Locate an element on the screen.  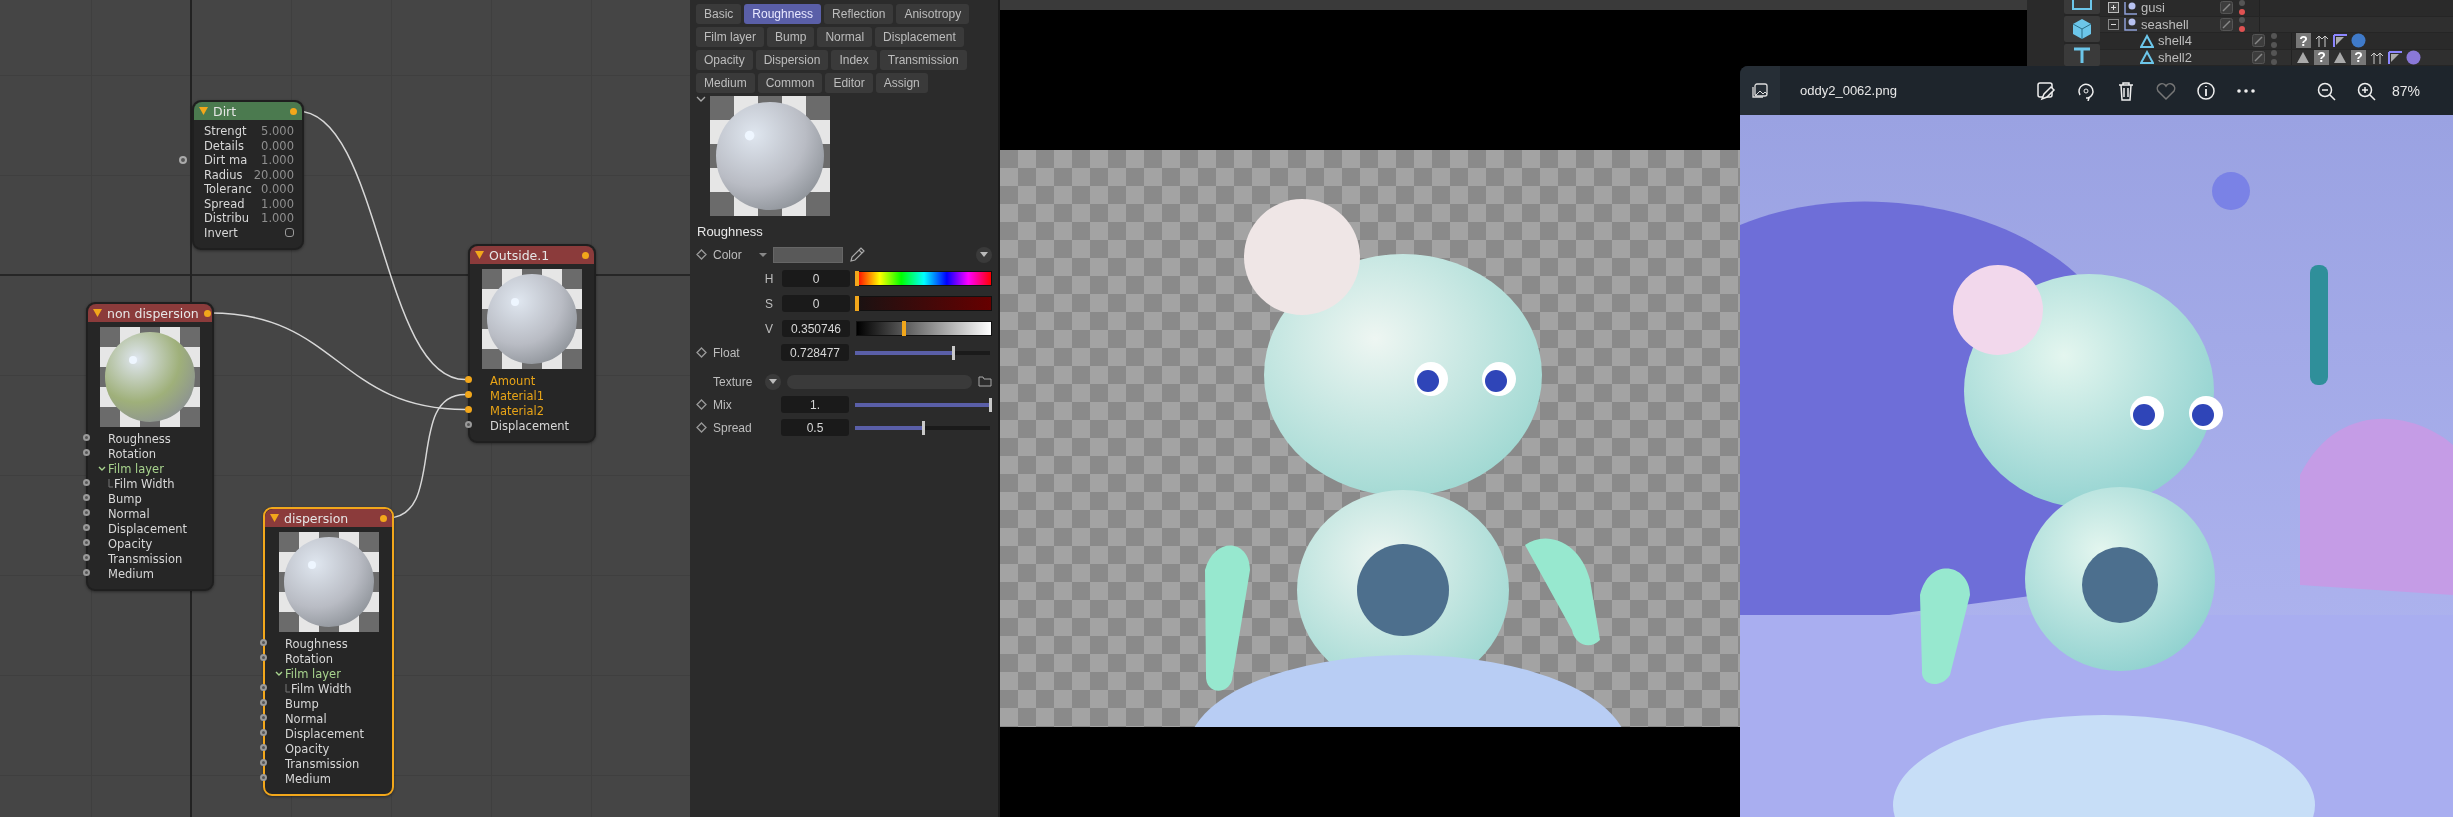
unknown-tag: ? is located at coordinates (2303, 41).